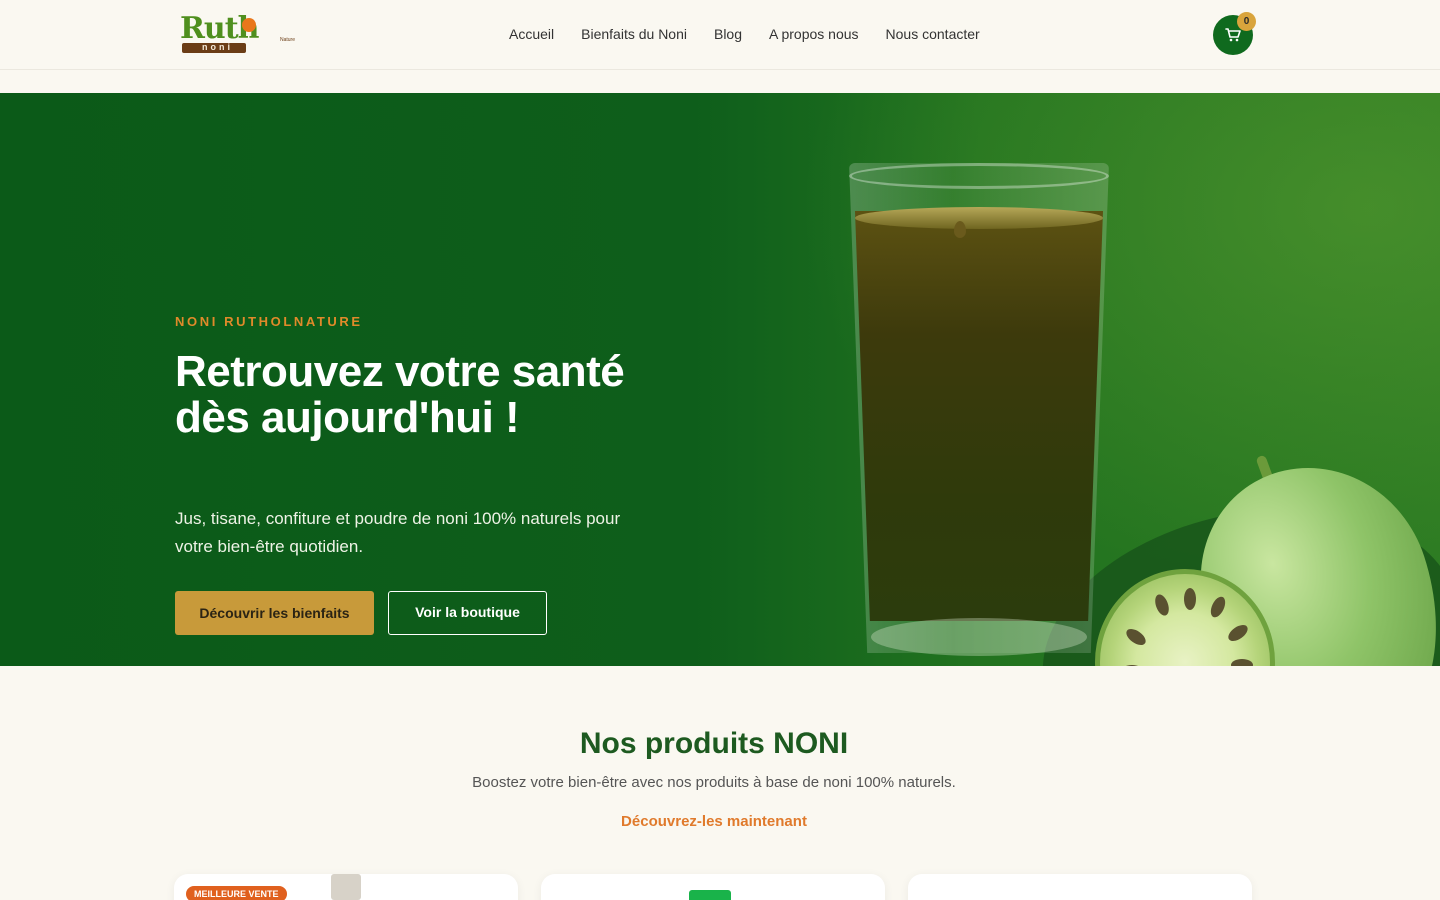 The image size is (1440, 900). Describe the element at coordinates (979, 176) in the screenshot. I see `glass-rim` at that location.